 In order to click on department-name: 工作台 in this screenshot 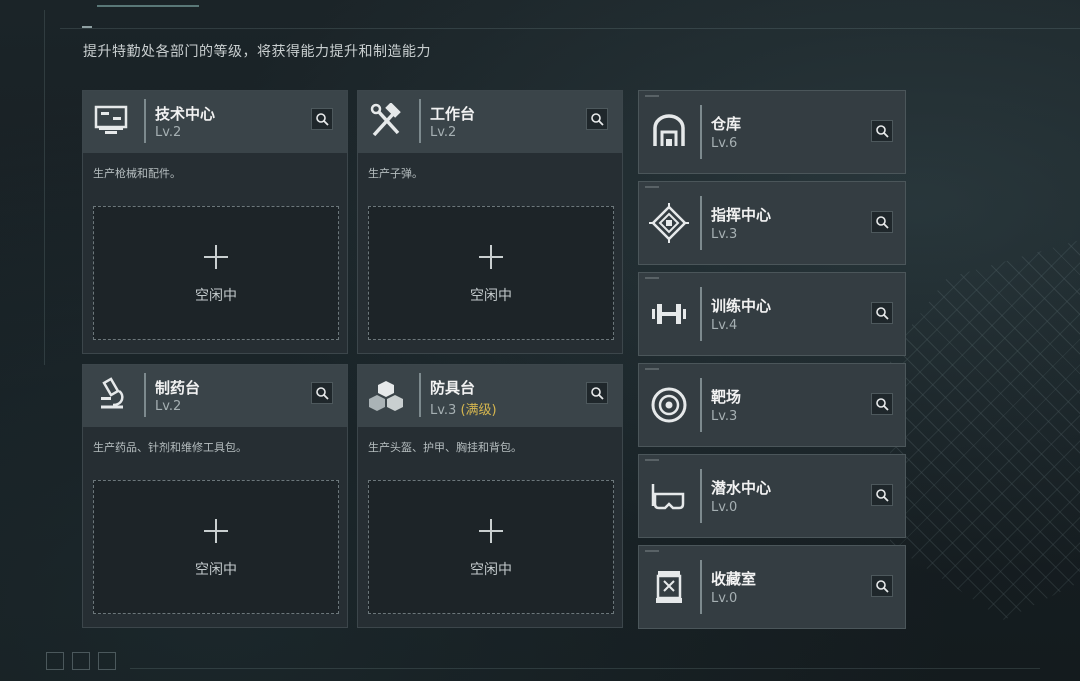, I will do `click(453, 114)`.